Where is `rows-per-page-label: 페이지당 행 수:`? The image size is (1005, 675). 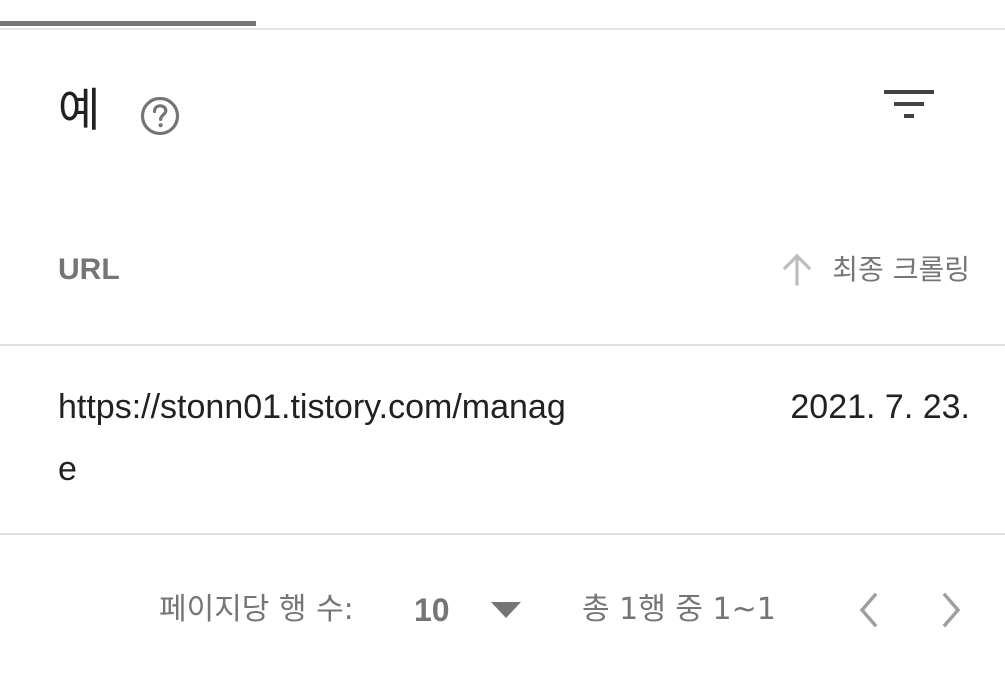 rows-per-page-label: 페이지당 행 수: is located at coordinates (256, 609).